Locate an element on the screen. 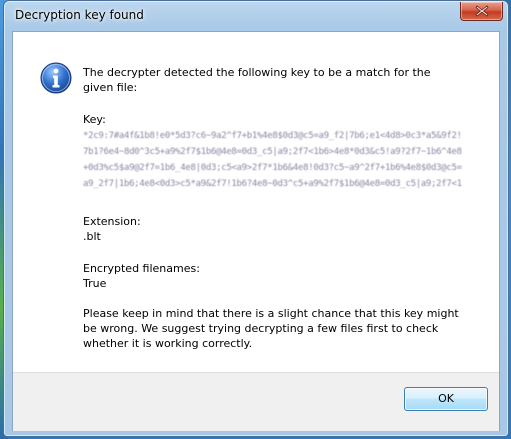 This screenshot has width=511, height=439. extension-label: Extension: is located at coordinates (112, 221).